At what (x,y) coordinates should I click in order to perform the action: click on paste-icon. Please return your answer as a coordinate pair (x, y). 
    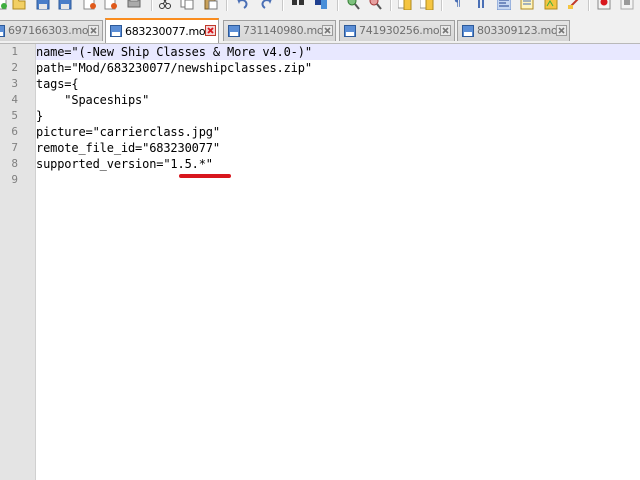
    Looking at the image, I should click on (211, 5).